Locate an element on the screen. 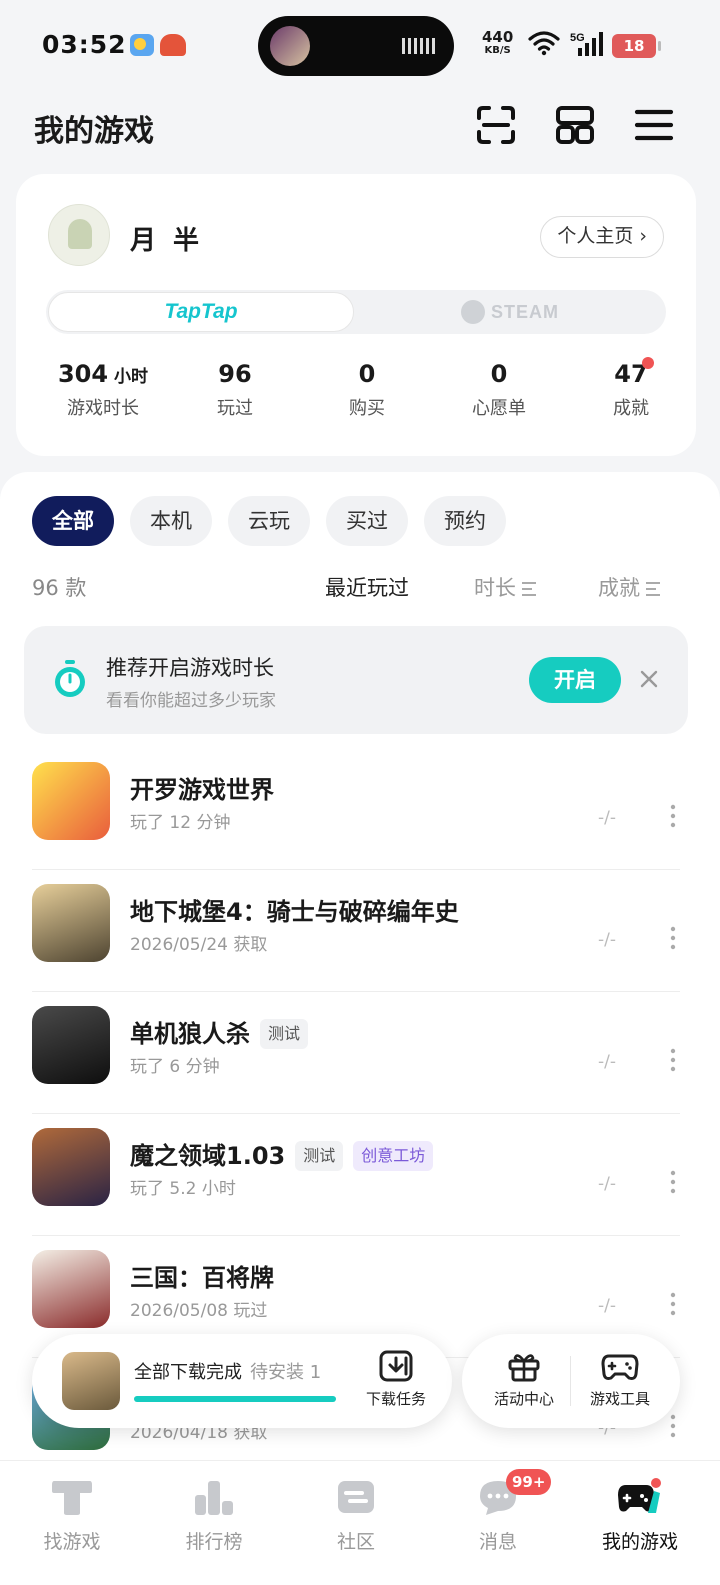 The image size is (720, 1585). game-tools-label: 游戏工具 is located at coordinates (619, 1399).